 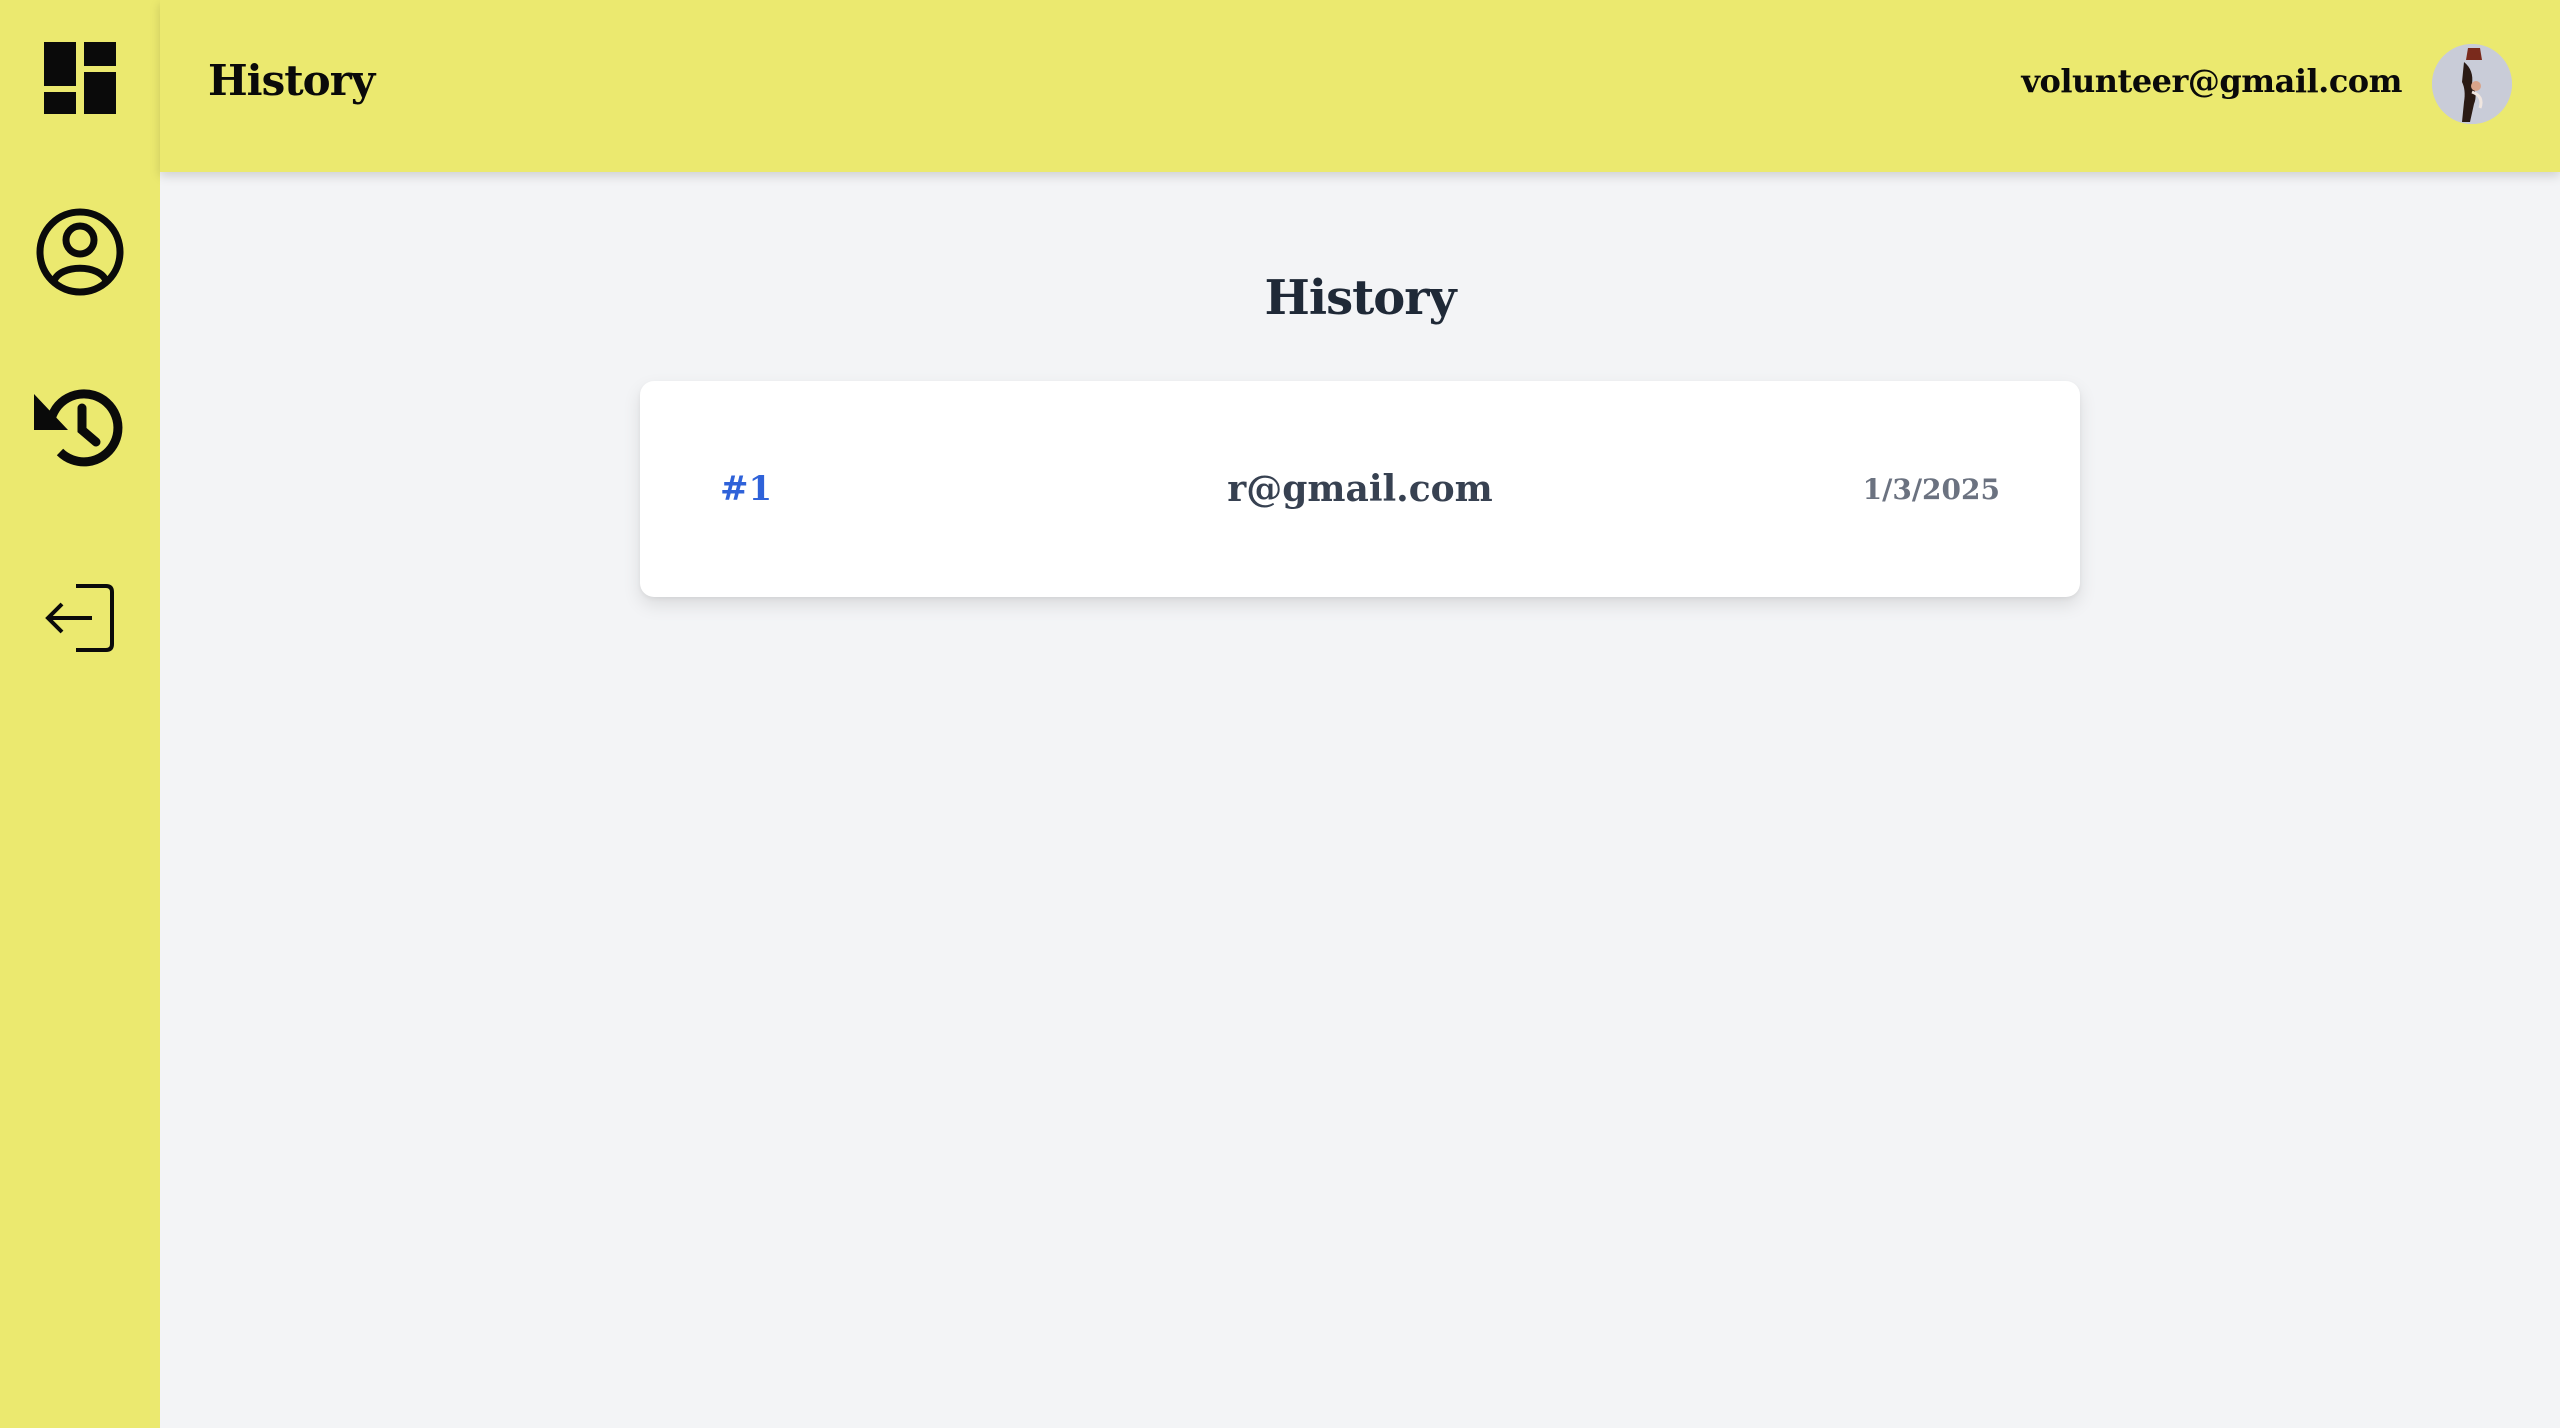 I want to click on logout-icon, so click(x=80, y=618).